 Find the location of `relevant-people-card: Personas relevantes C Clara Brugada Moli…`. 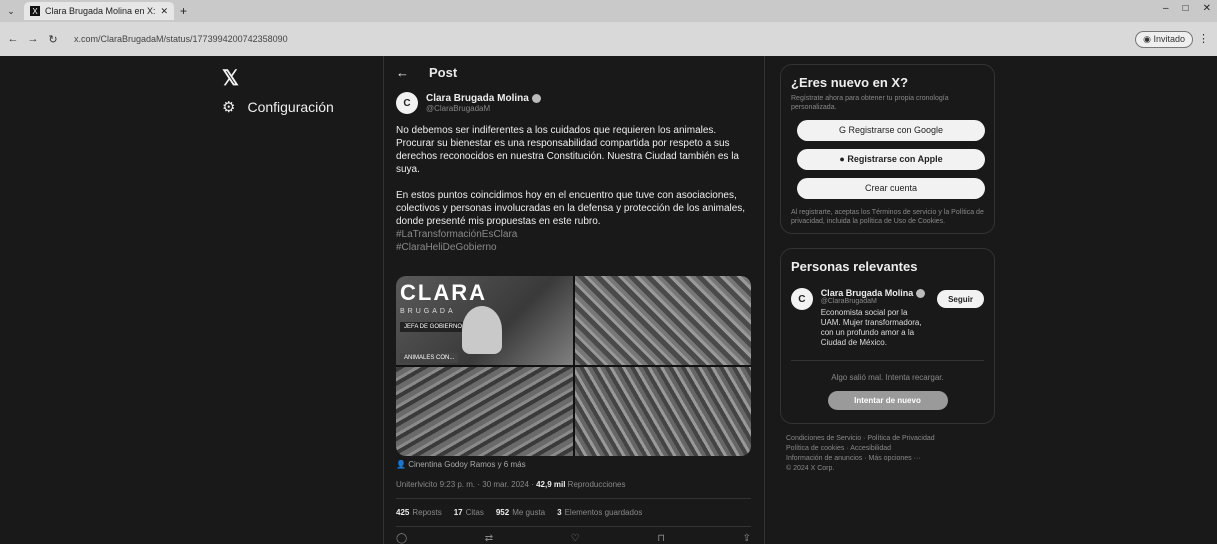

relevant-people-card: Personas relevantes C Clara Brugada Moli… is located at coordinates (887, 336).